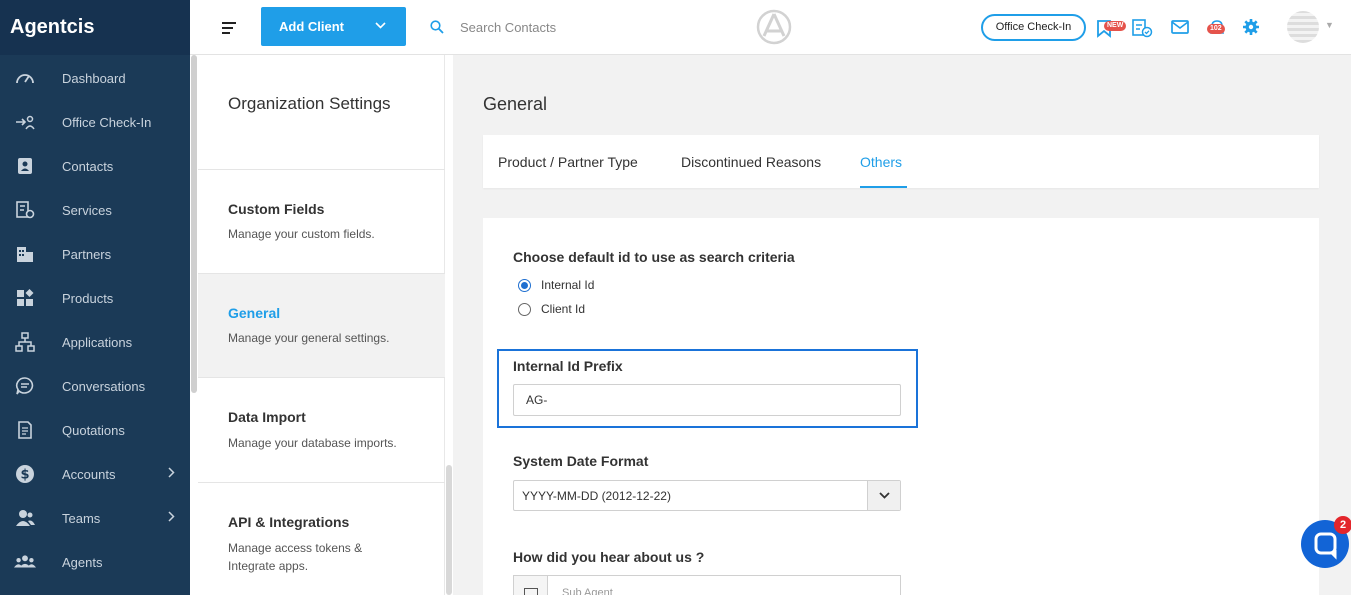 Image resolution: width=1351 pixels, height=595 pixels. What do you see at coordinates (229, 29) in the screenshot?
I see `menu-icon` at bounding box center [229, 29].